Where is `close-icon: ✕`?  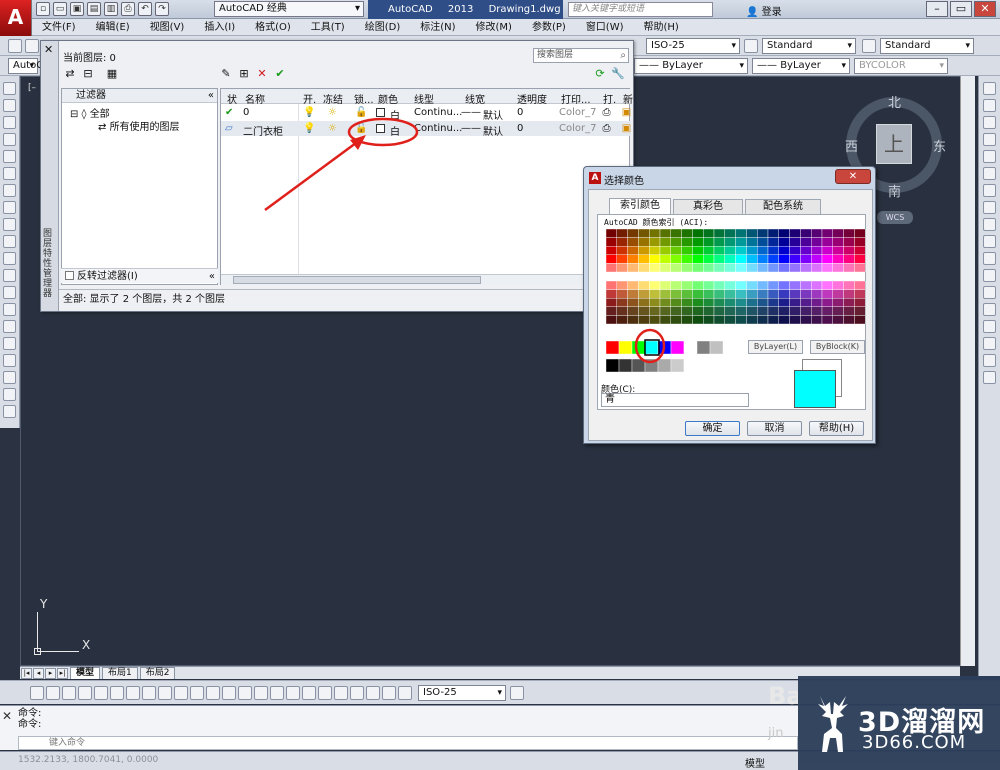
close-icon: ✕ is located at coordinates (985, 9).